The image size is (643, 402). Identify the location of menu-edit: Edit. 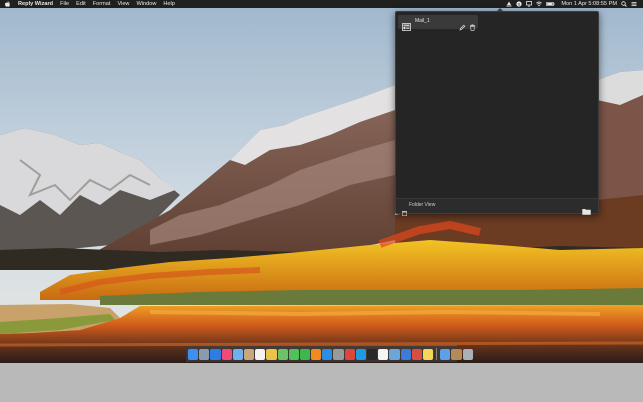
(81, 4).